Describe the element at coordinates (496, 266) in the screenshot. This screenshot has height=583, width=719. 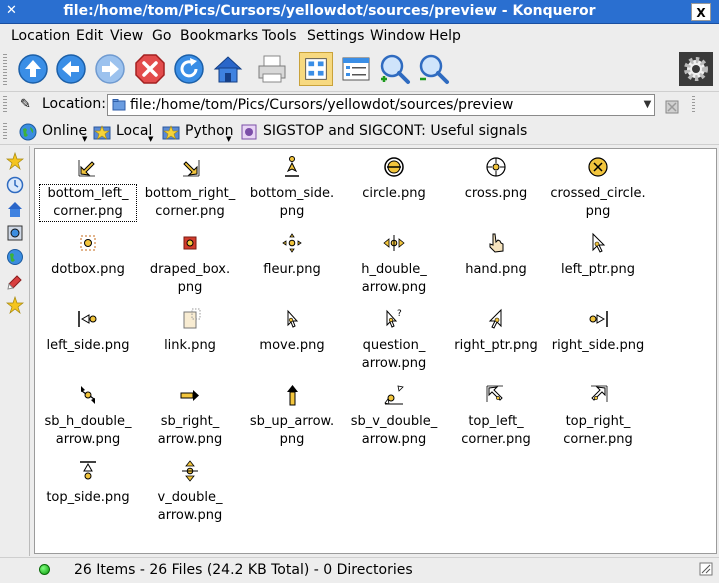
I see `file-item: hand.png` at that location.